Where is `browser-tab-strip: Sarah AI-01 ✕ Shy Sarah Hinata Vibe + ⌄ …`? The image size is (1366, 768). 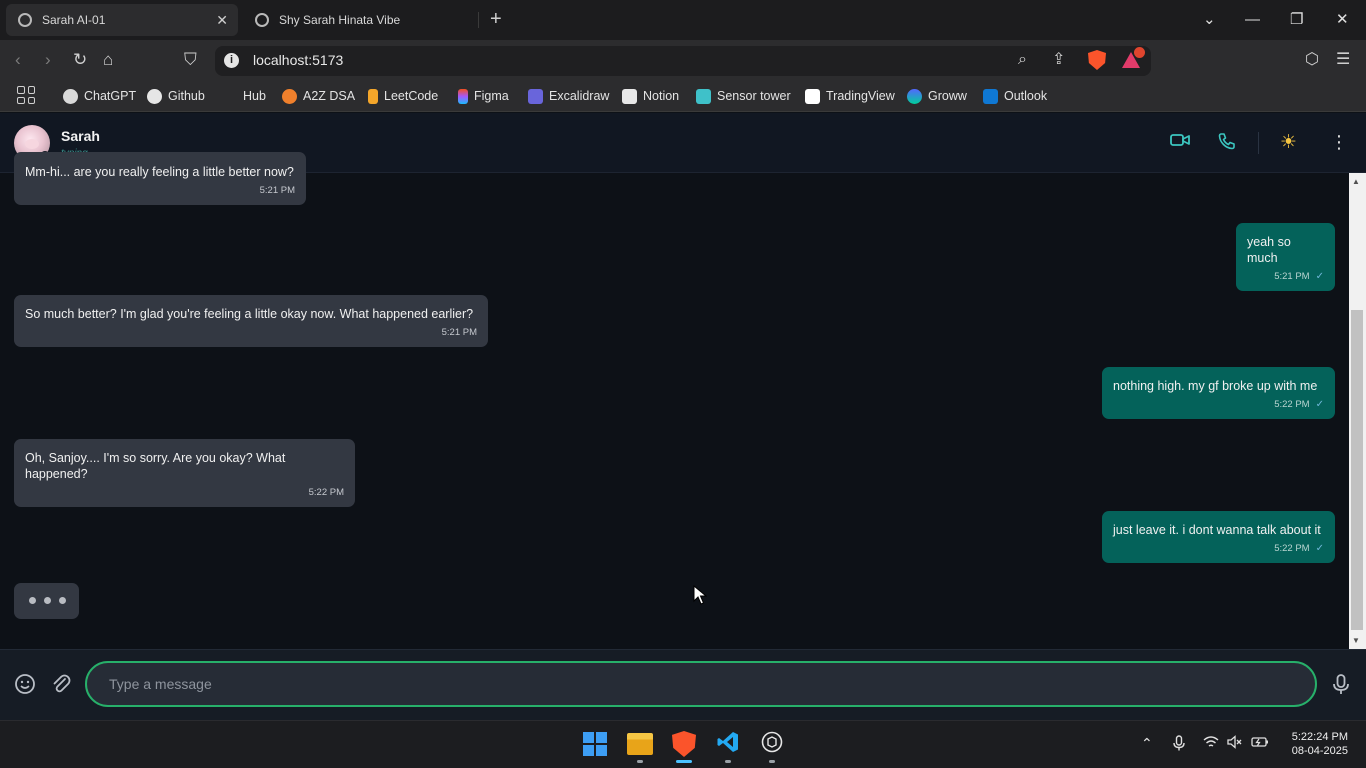 browser-tab-strip: Sarah AI-01 ✕ Shy Sarah Hinata Vibe + ⌄ … is located at coordinates (683, 20).